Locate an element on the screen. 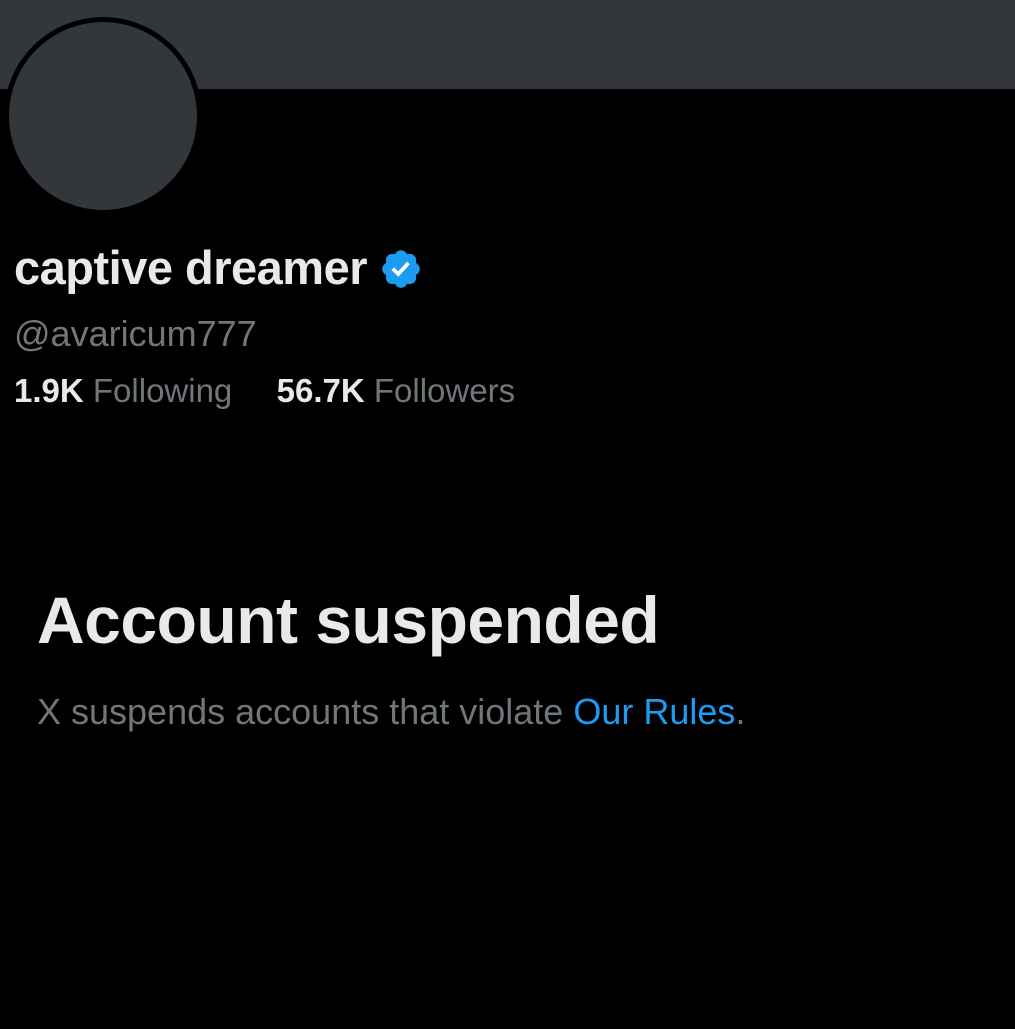  avatar is located at coordinates (103, 116).